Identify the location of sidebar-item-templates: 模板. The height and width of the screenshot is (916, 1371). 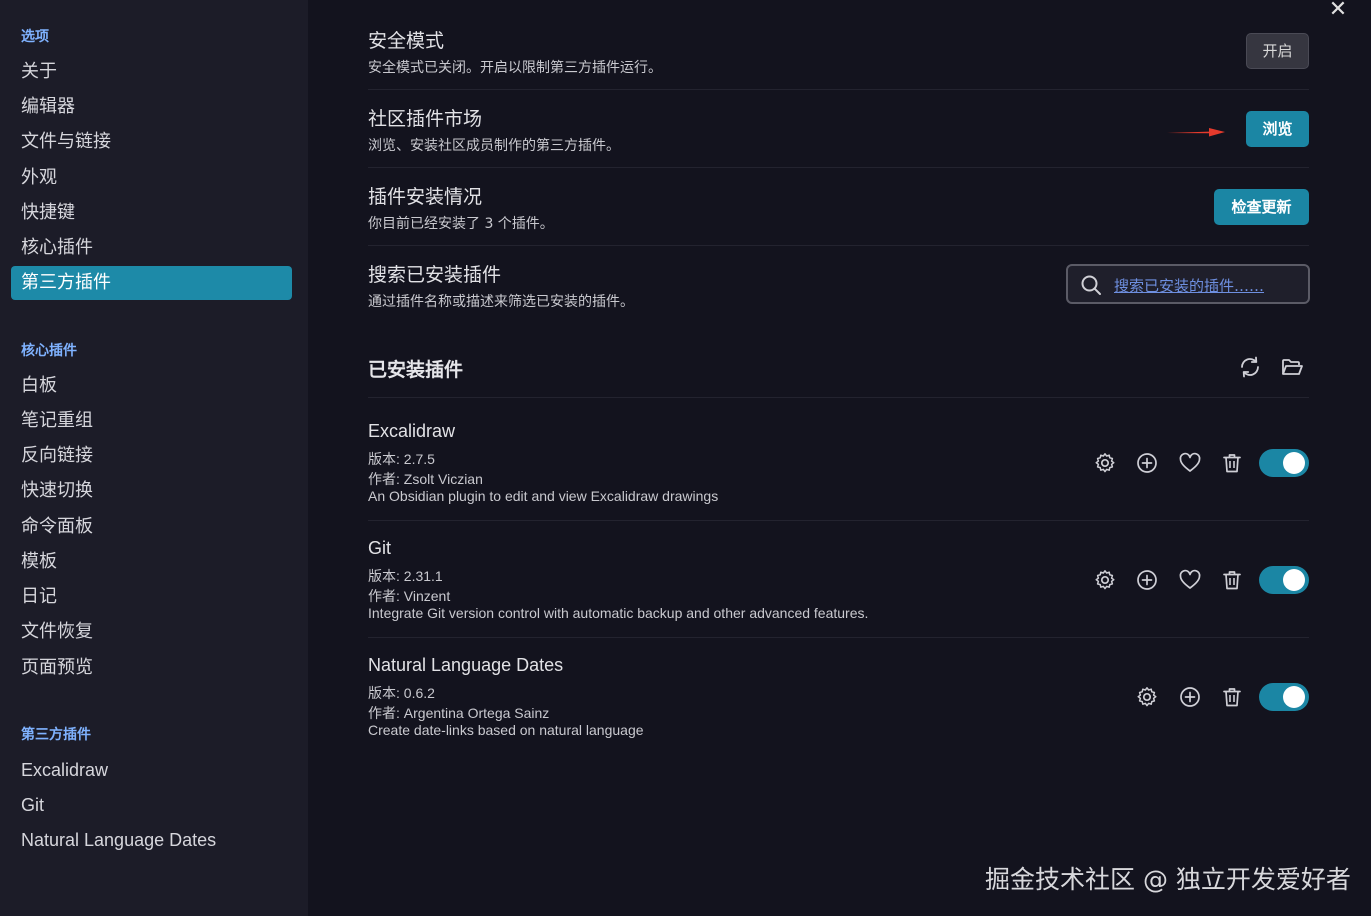
(151, 562).